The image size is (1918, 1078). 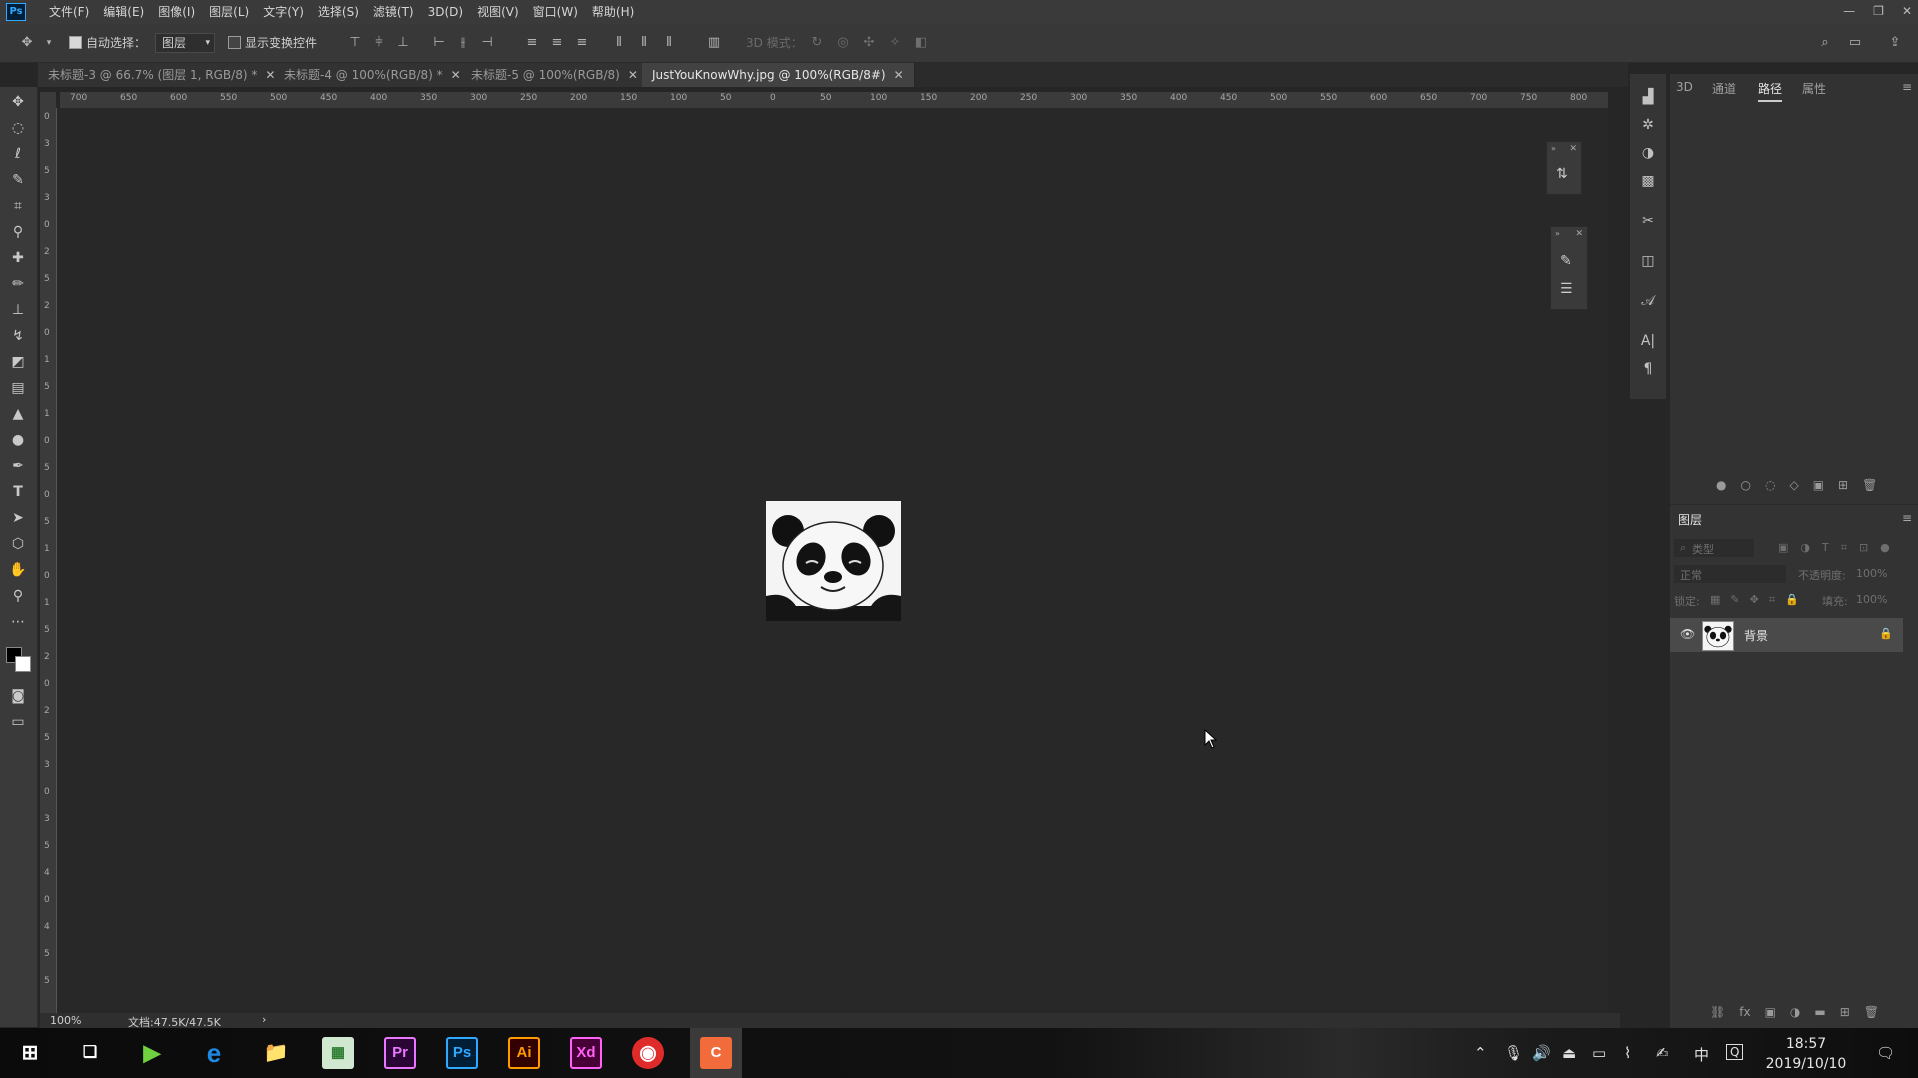 What do you see at coordinates (264, 1019) in the screenshot?
I see `status-menu-arrow: ›` at bounding box center [264, 1019].